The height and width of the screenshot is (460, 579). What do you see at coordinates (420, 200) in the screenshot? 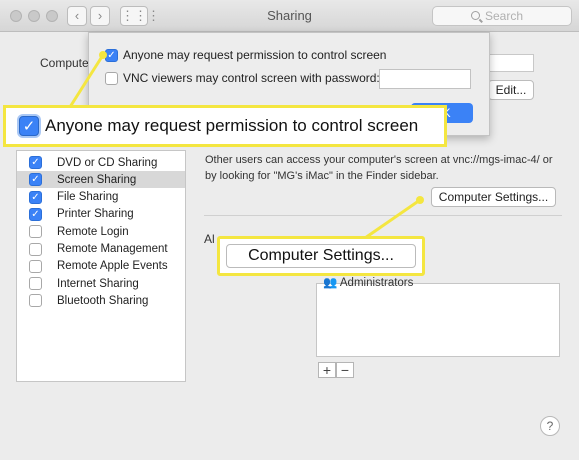
I see `callout-dot-button` at bounding box center [420, 200].